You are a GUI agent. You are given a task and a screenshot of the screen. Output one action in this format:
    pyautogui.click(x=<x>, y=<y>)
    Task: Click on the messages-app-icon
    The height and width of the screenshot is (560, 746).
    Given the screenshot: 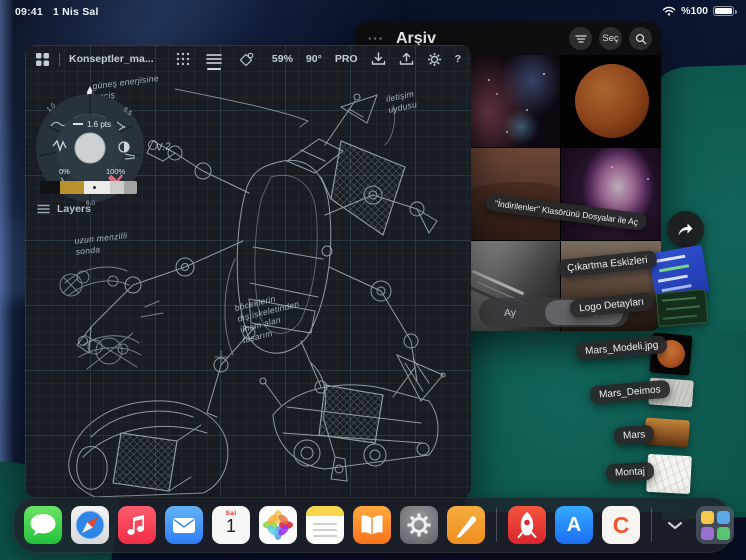 What is the action you would take?
    pyautogui.click(x=43, y=525)
    